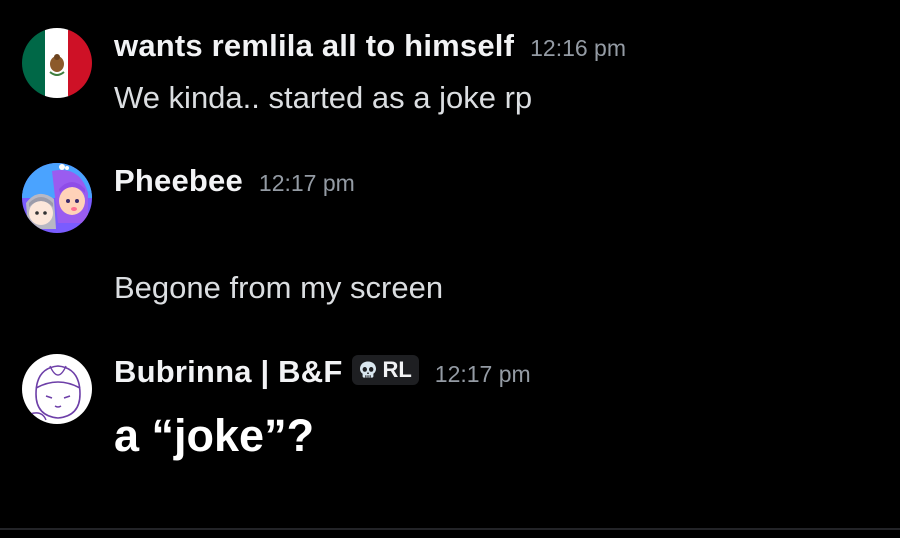  Describe the element at coordinates (368, 369) in the screenshot. I see `skull-icon` at that location.